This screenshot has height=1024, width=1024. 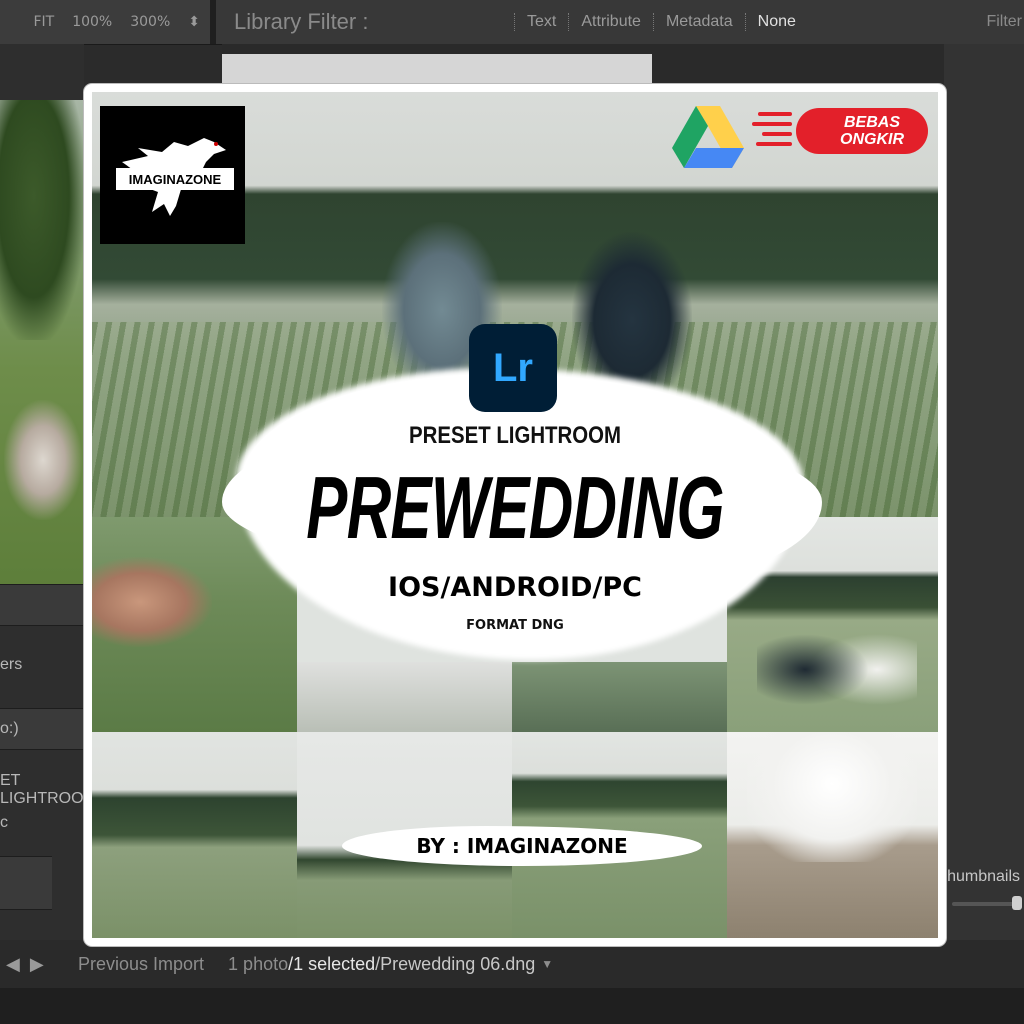 I want to click on title-text: PREWEDDING, so click(x=515, y=507).